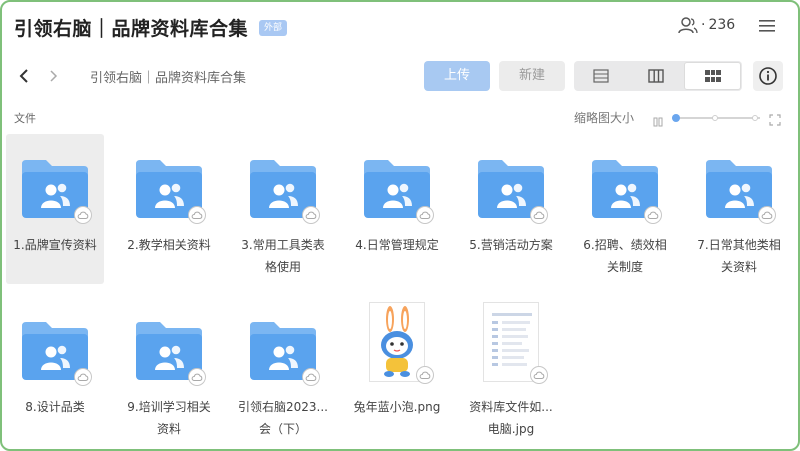 Image resolution: width=800 pixels, height=451 pixels. I want to click on file-name: 兔年蓝小泡.png, so click(397, 407).